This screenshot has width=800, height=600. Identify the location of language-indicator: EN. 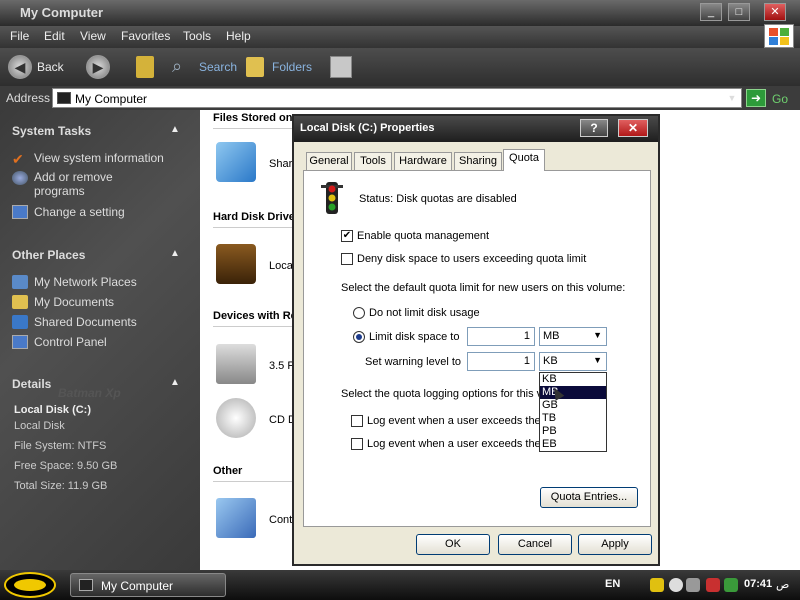
(612, 584).